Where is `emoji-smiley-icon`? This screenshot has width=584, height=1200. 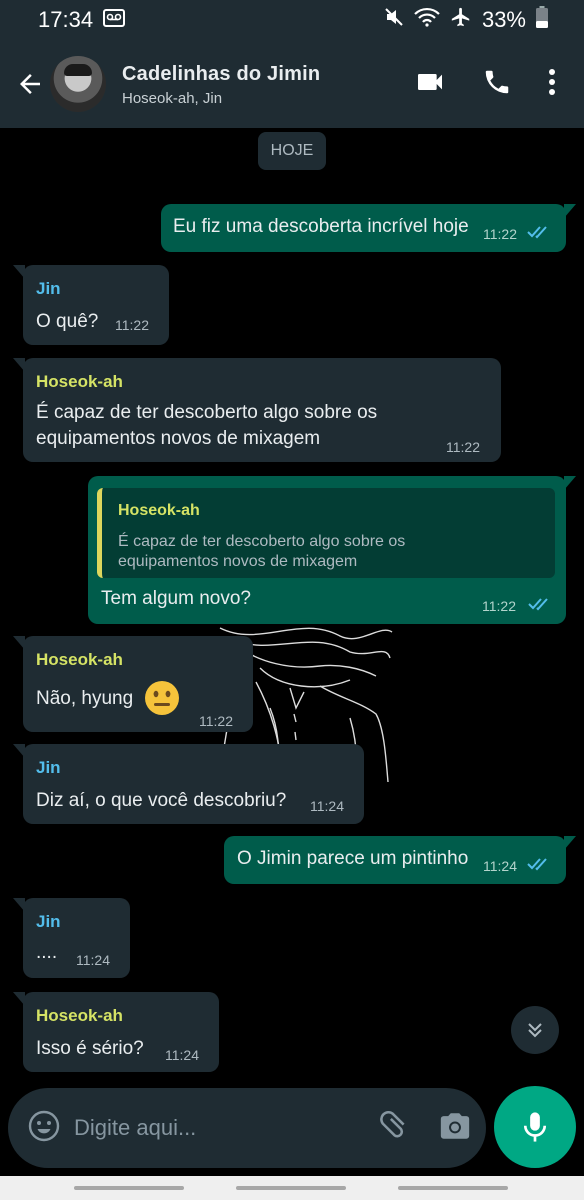
emoji-smiley-icon is located at coordinates (44, 1125).